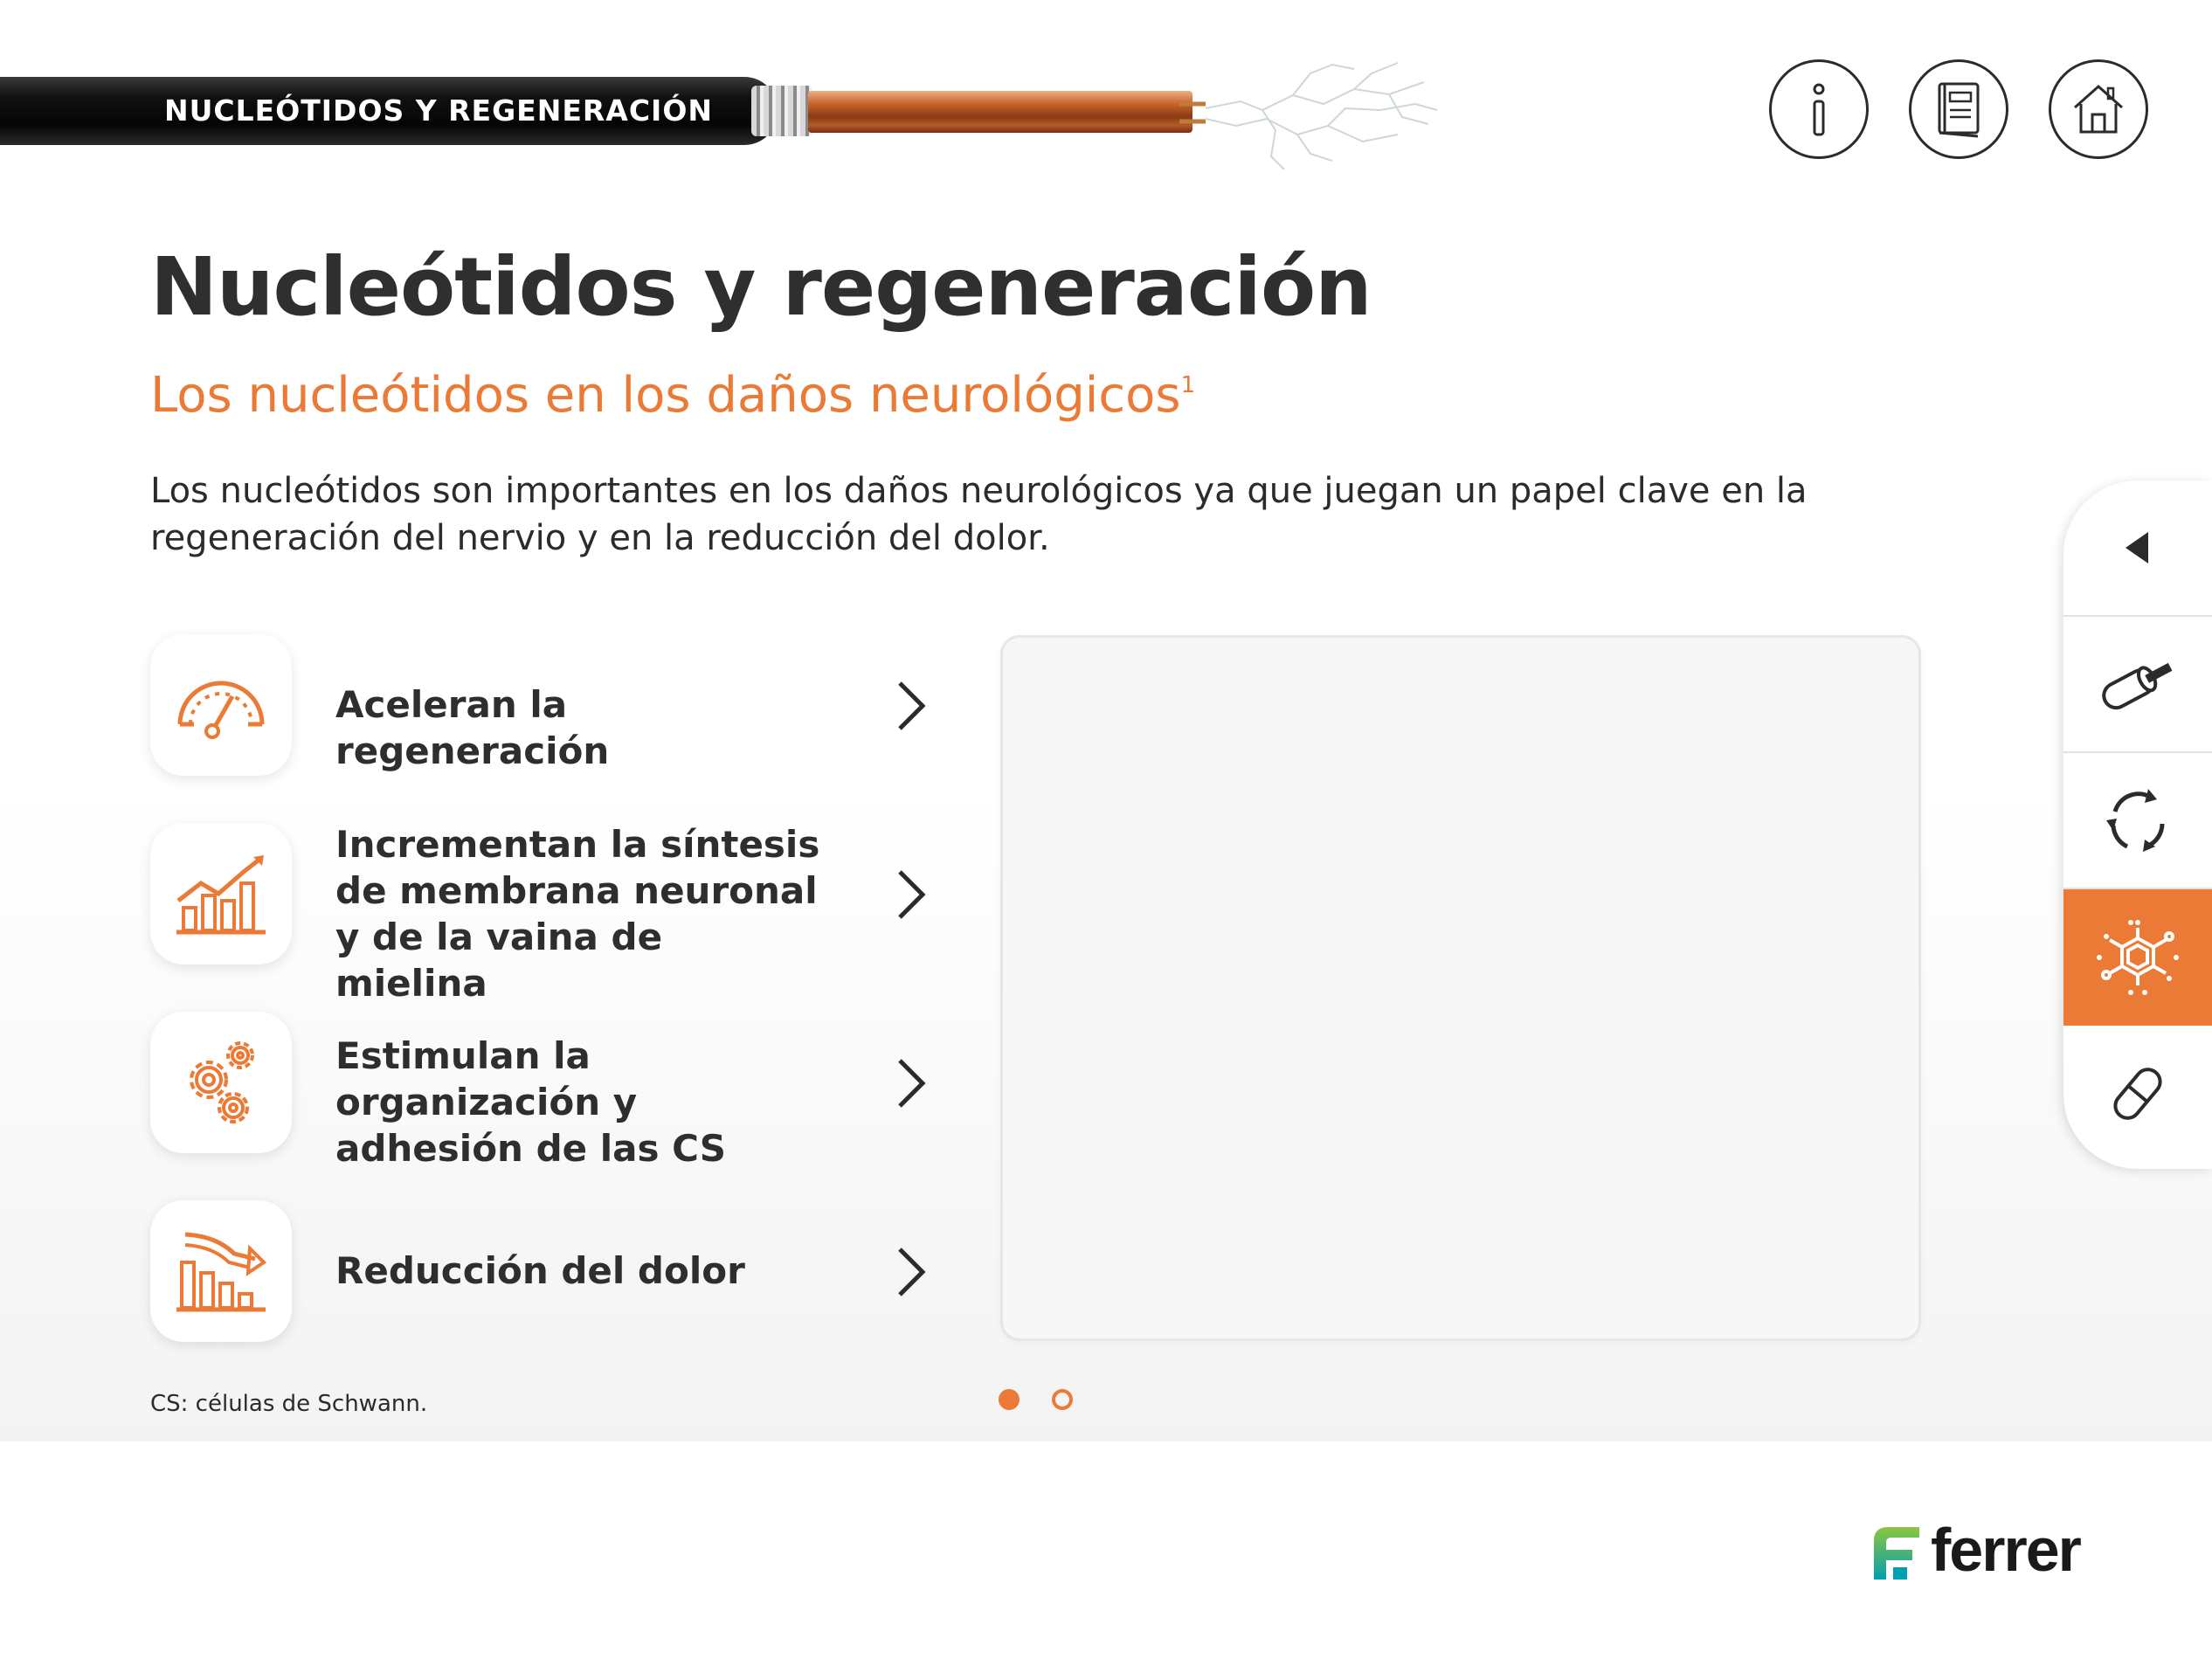 This screenshot has width=2212, height=1659. I want to click on speedometer-icon, so click(221, 710).